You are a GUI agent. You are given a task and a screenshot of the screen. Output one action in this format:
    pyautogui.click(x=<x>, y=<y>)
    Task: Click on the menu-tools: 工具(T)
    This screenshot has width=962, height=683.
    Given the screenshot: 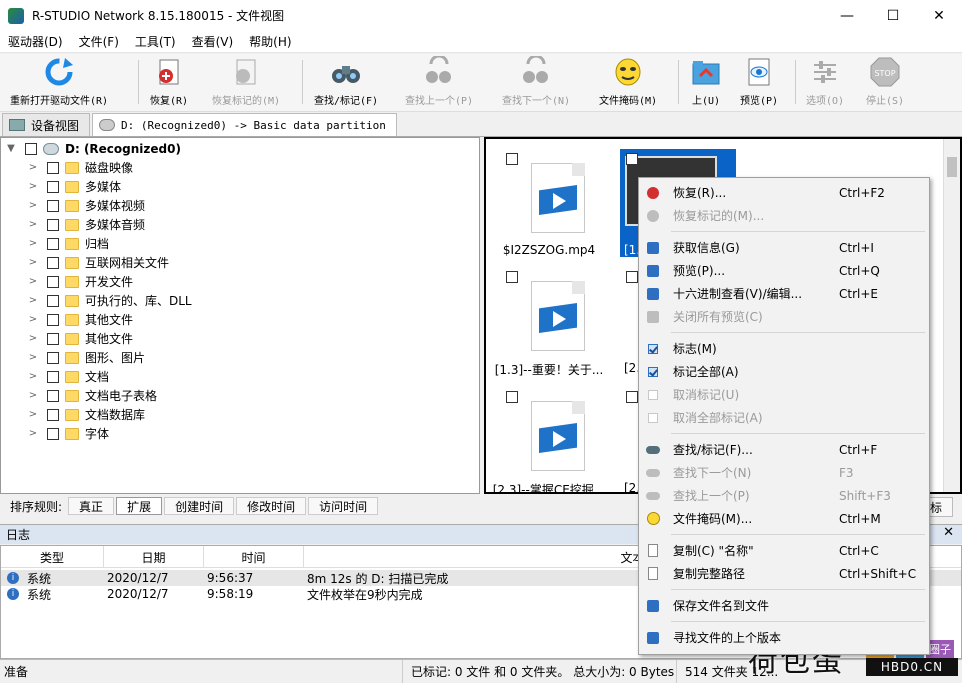 What is the action you would take?
    pyautogui.click(x=155, y=41)
    